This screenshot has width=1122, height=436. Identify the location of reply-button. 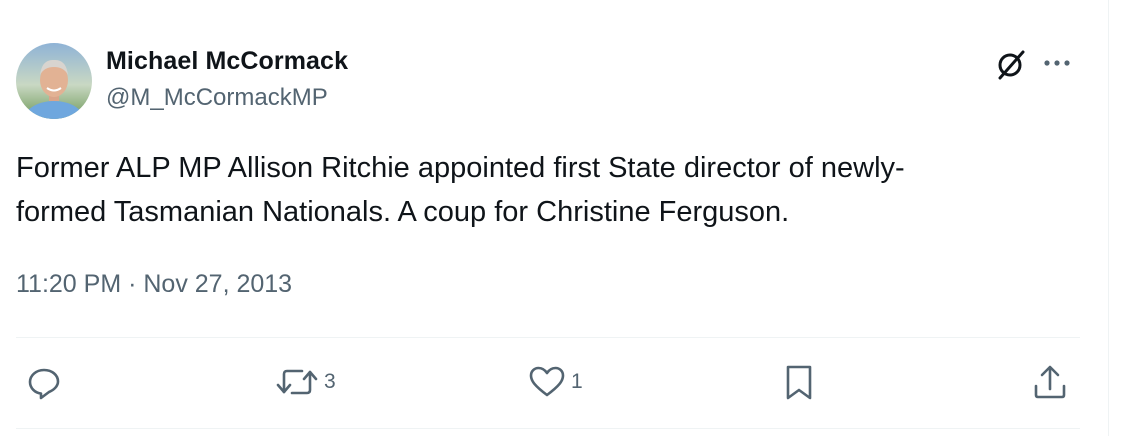
(44, 382).